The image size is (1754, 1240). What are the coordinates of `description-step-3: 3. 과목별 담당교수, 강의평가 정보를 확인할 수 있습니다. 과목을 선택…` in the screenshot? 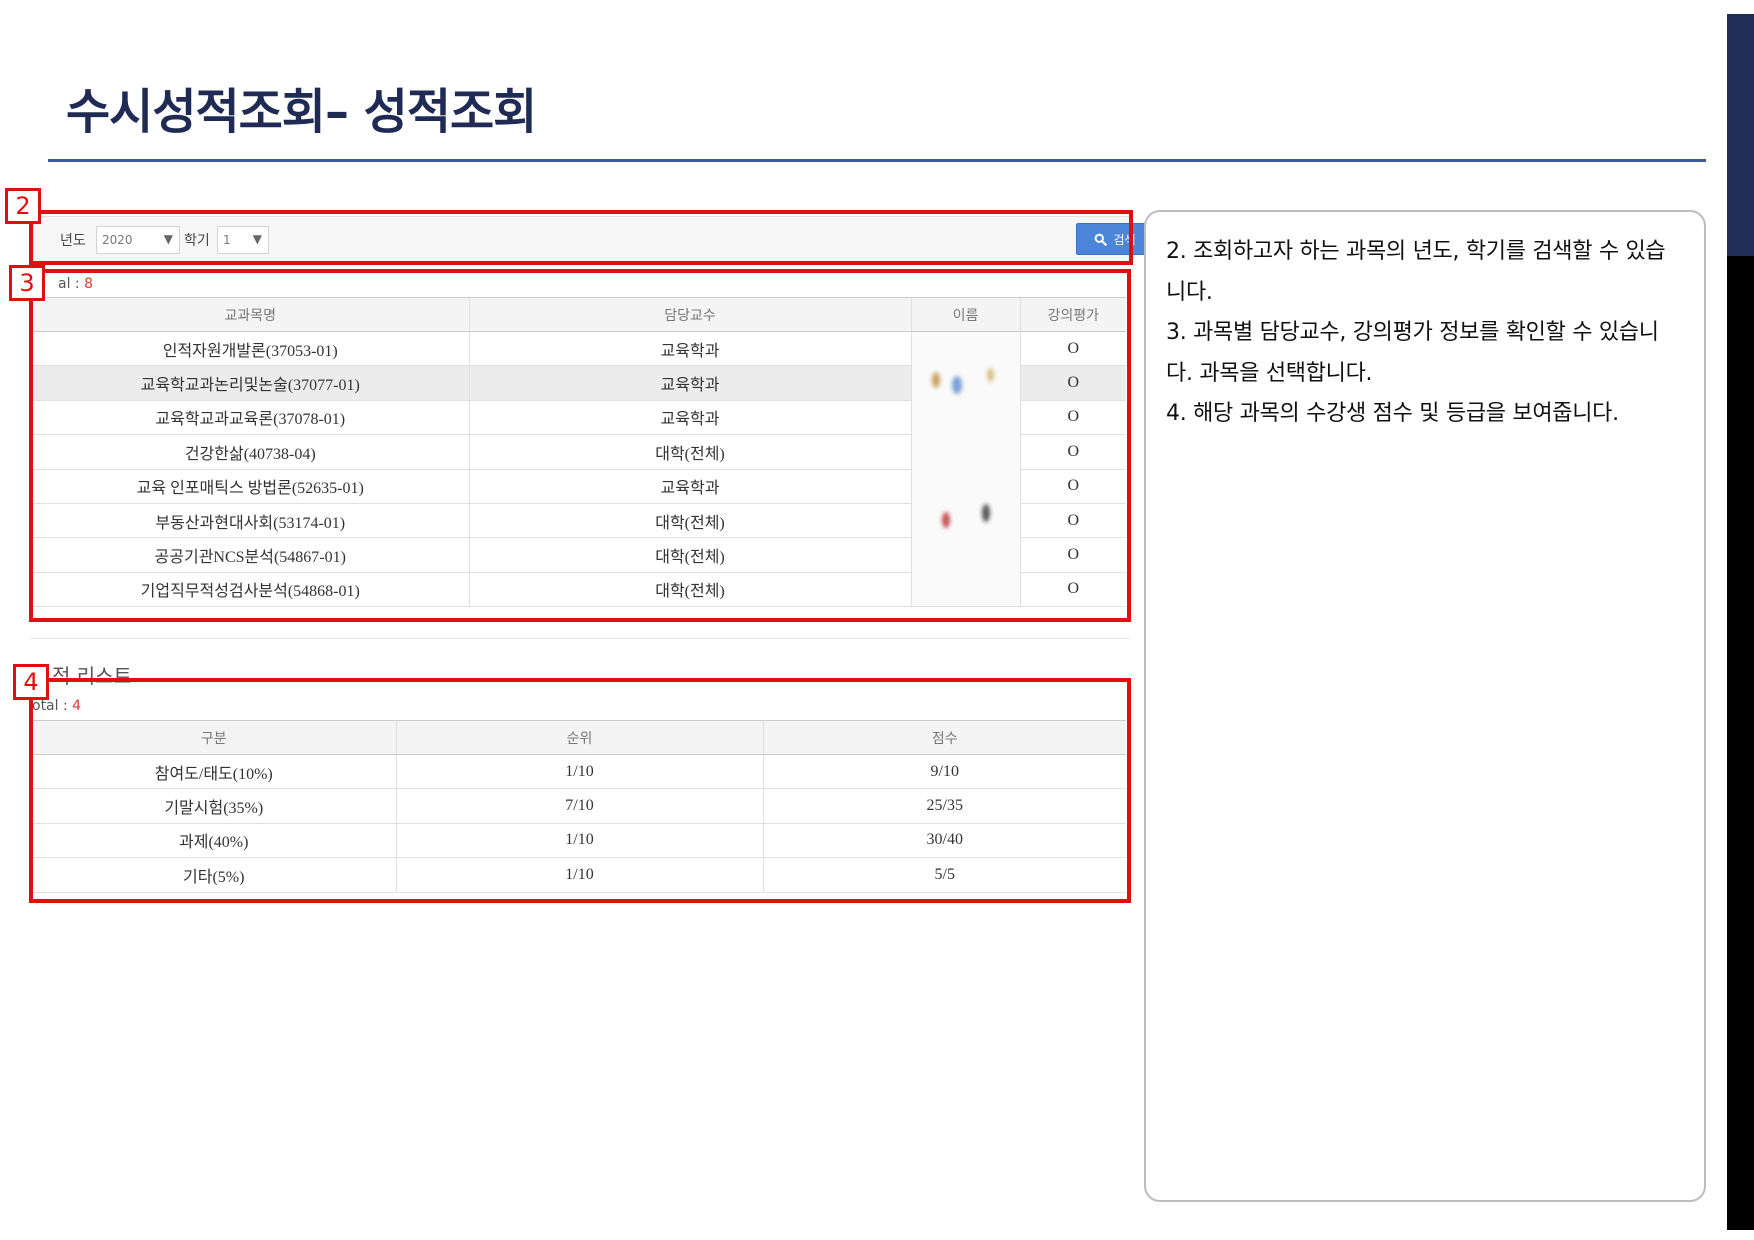 It's located at (1412, 353).